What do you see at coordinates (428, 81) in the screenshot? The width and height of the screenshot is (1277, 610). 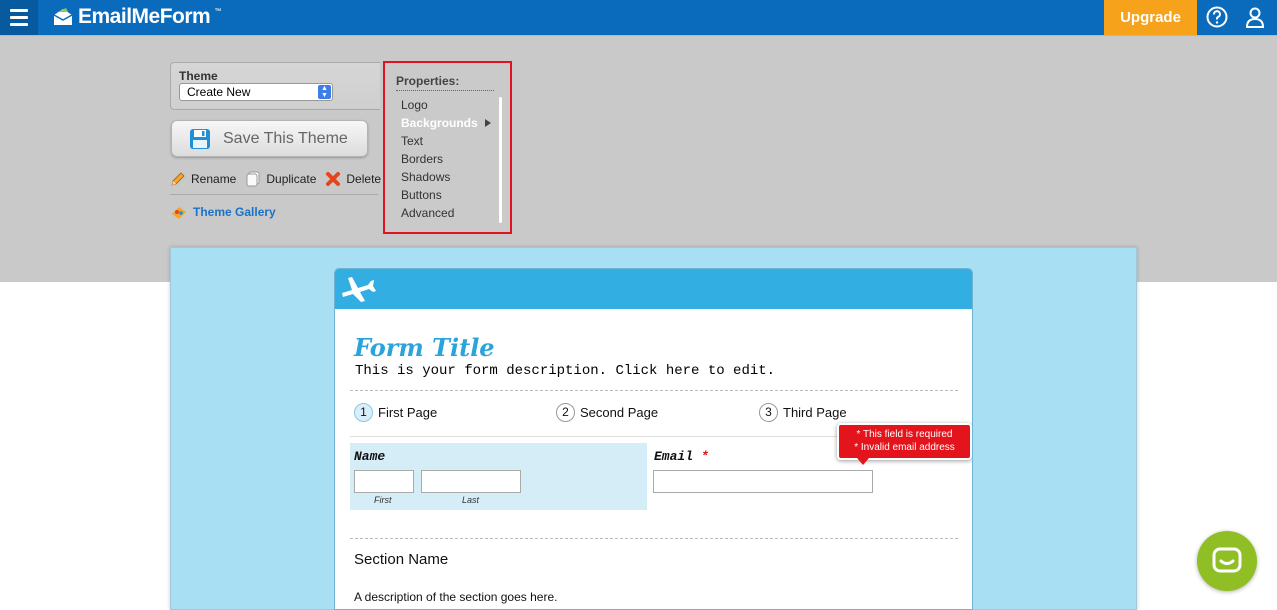 I see `properties-title: Properties:` at bounding box center [428, 81].